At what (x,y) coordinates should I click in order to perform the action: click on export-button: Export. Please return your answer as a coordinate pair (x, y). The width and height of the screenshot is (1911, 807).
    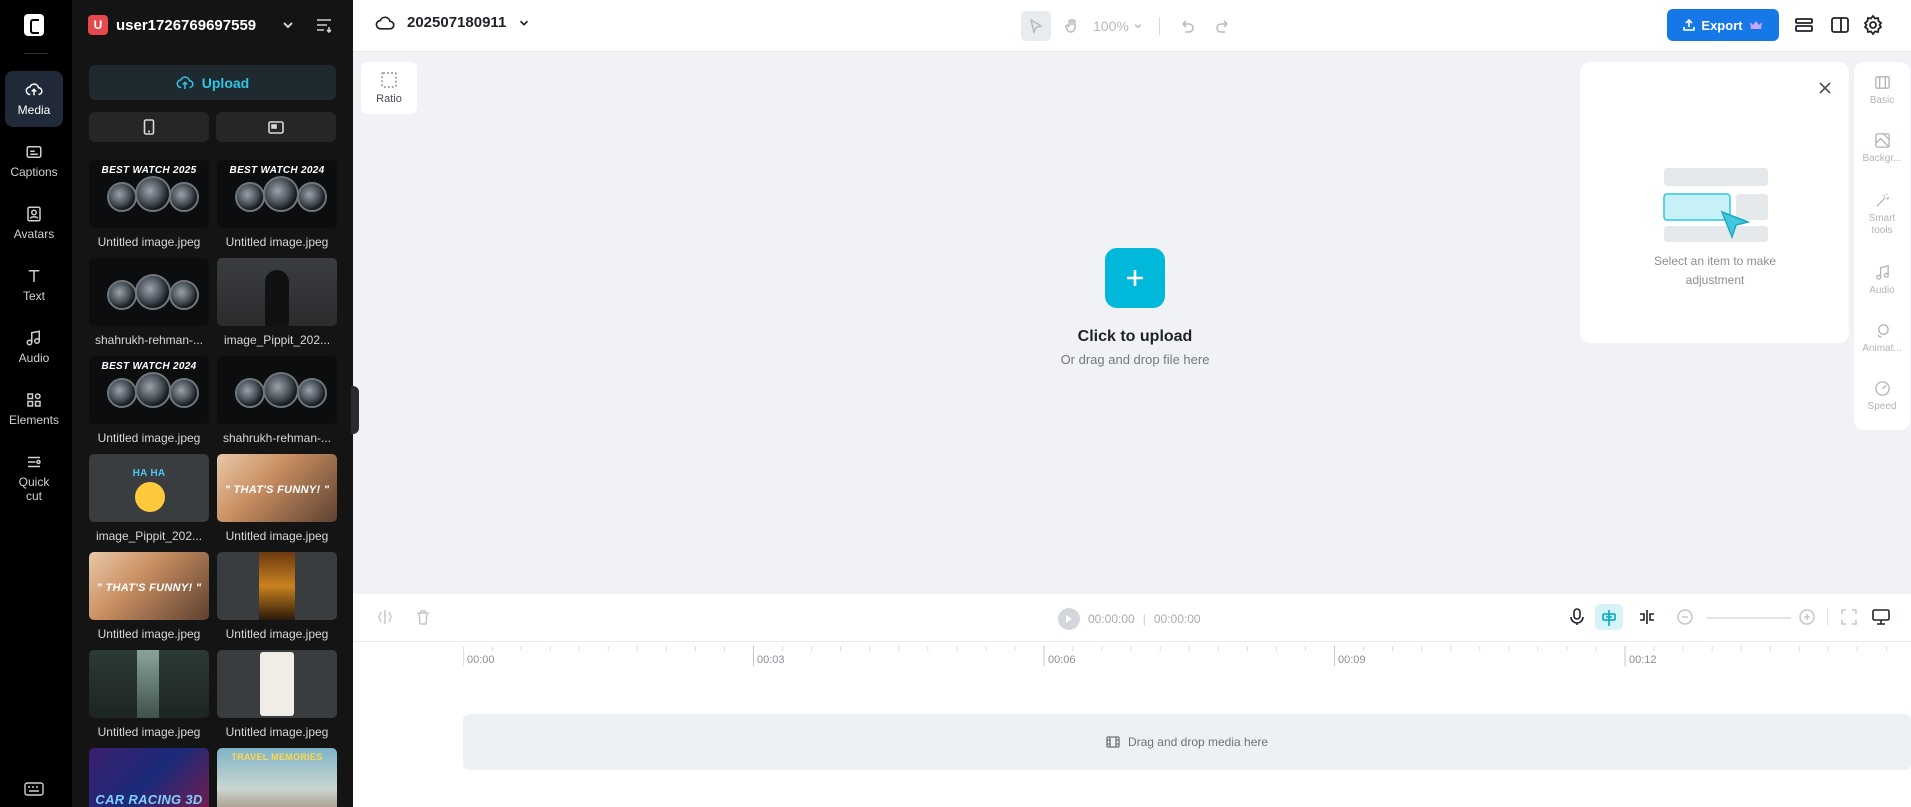
    Looking at the image, I should click on (1723, 25).